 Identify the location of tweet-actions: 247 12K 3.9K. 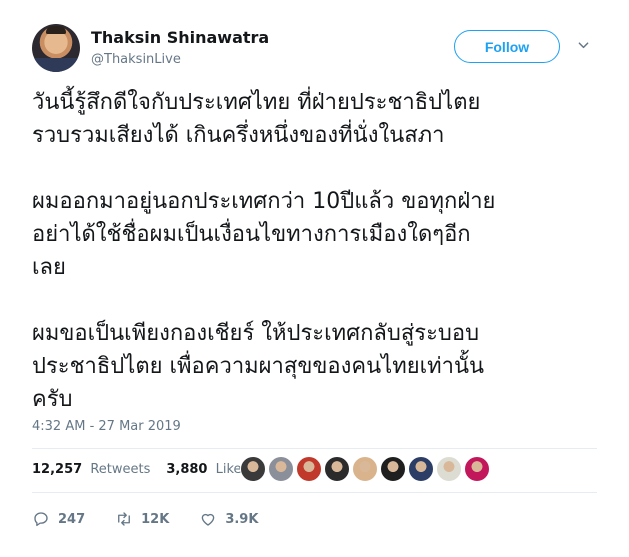
(160, 519).